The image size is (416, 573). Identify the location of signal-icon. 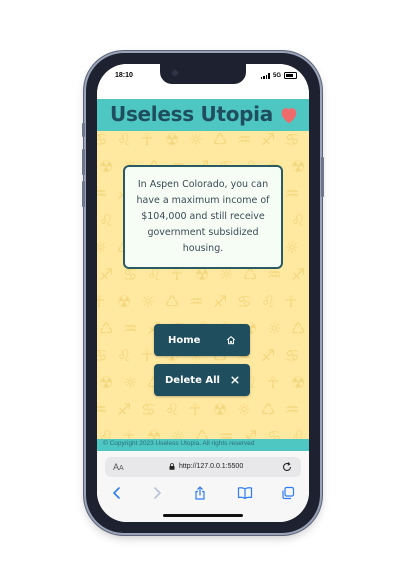
(265, 75).